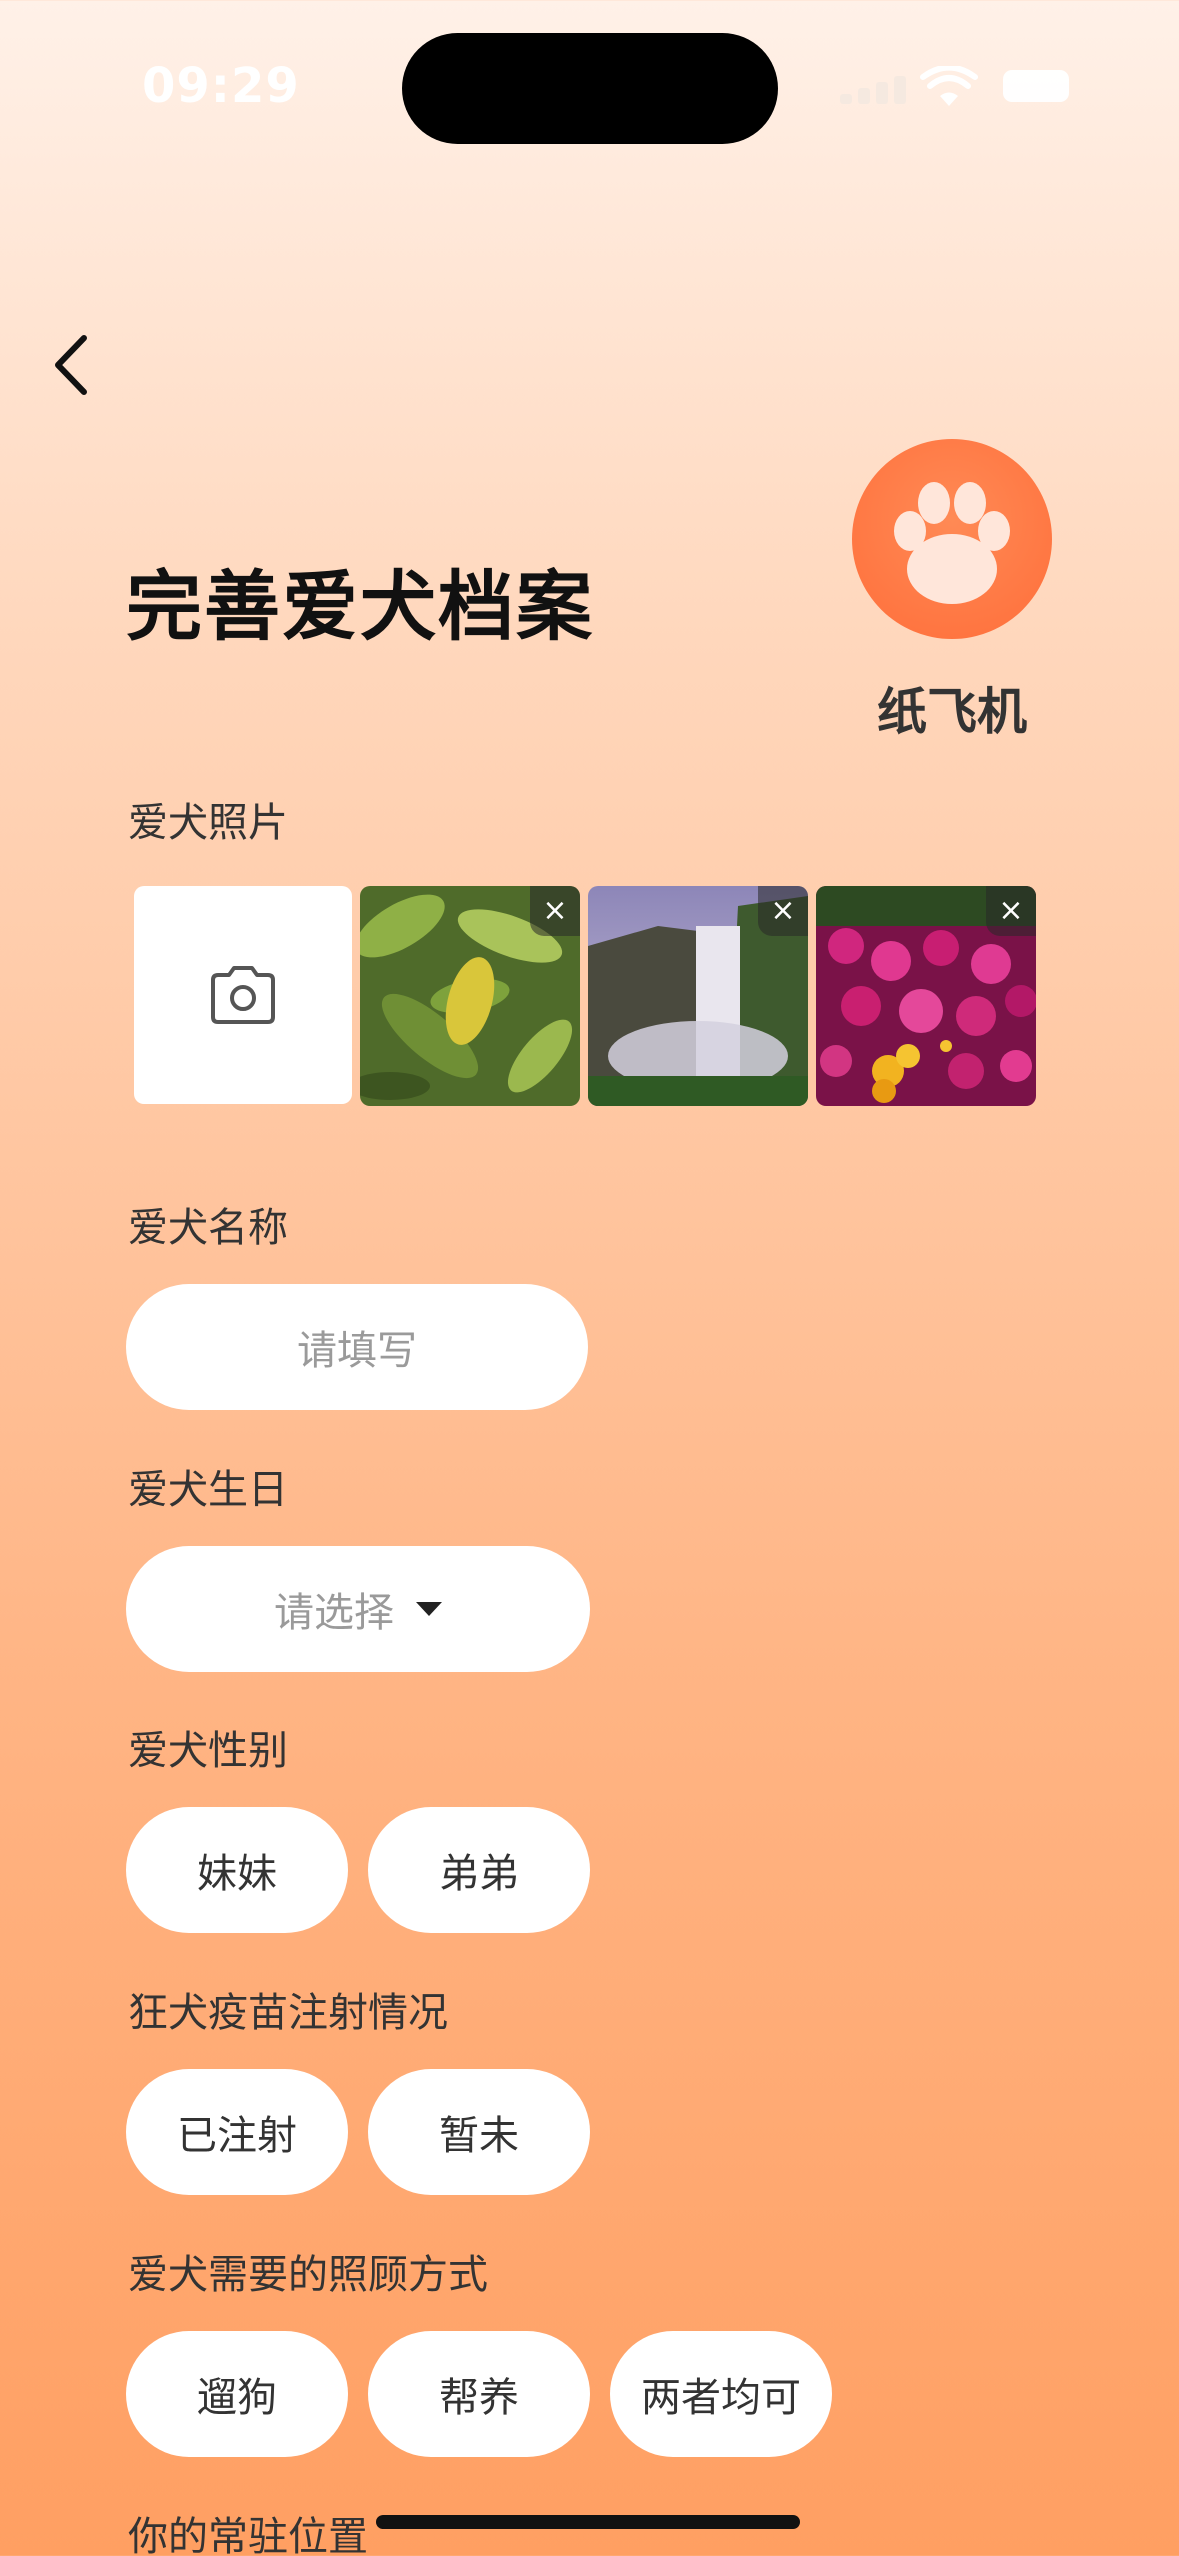  I want to click on birthday-label: 爱犬生日, so click(208, 1490).